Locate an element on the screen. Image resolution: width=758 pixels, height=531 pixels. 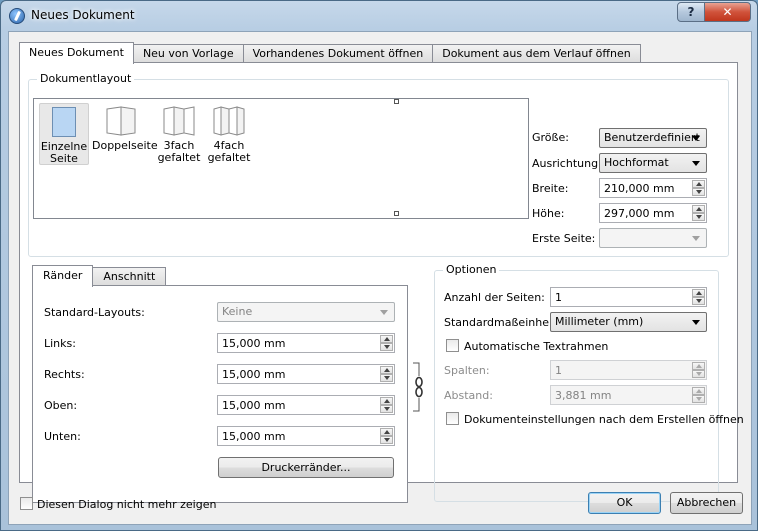
margin-bottom-spinbox: 15,000 mm is located at coordinates (306, 436).